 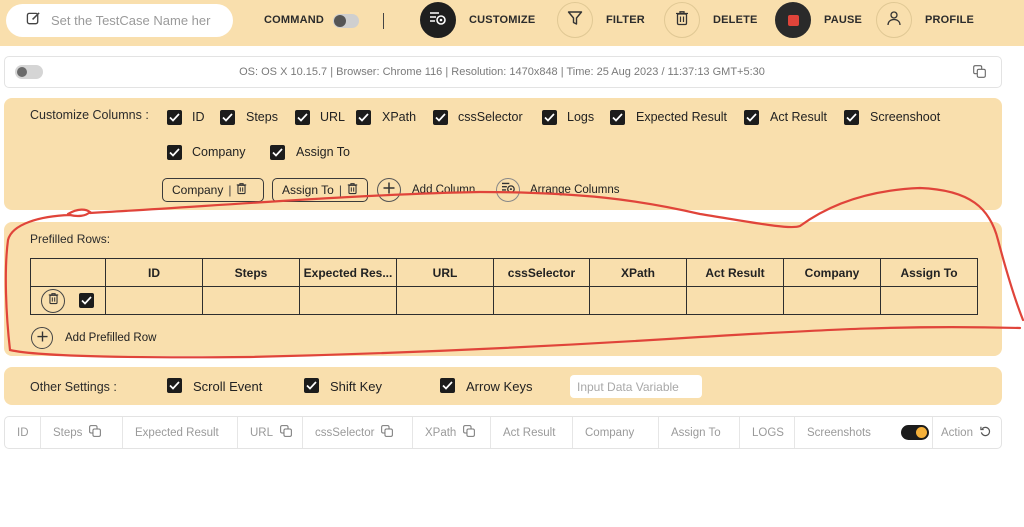 I want to click on table-header-cell, so click(x=68, y=272).